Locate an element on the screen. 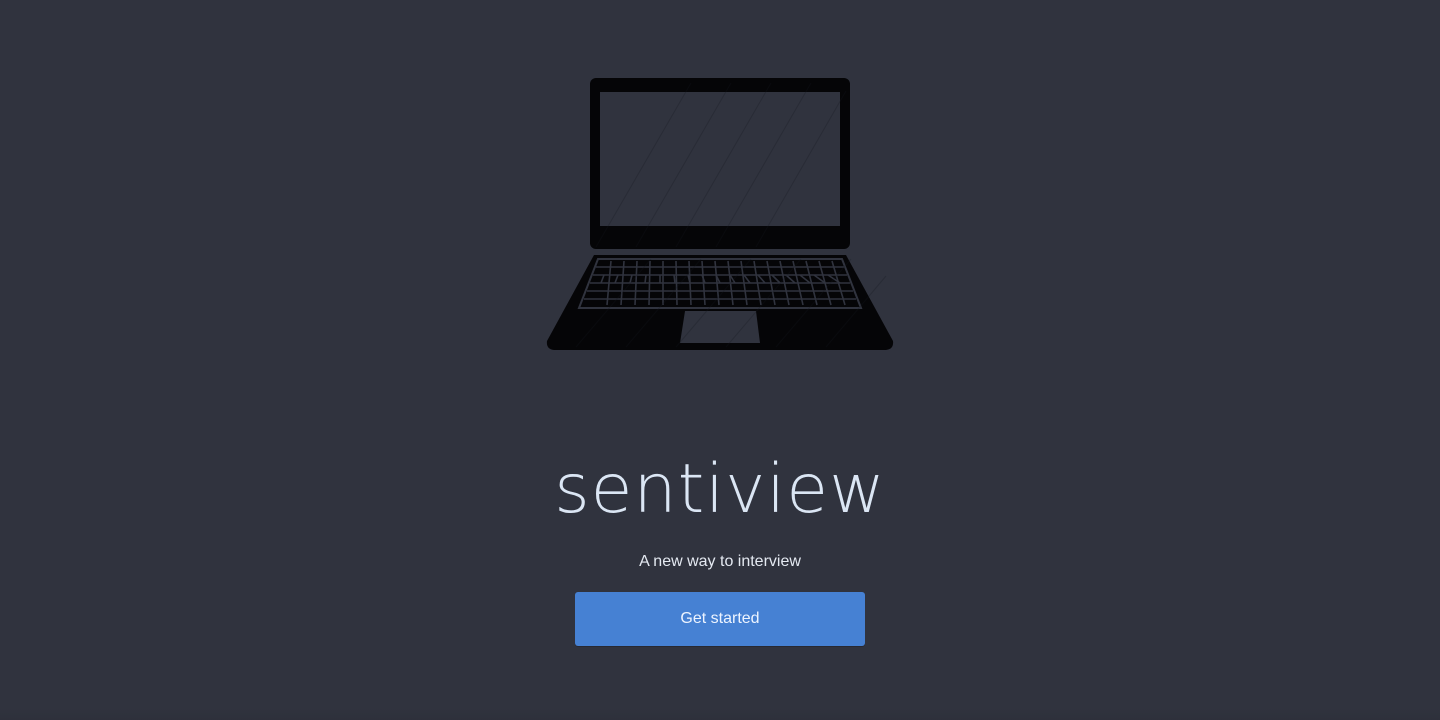  app-title: sentiview is located at coordinates (720, 489).